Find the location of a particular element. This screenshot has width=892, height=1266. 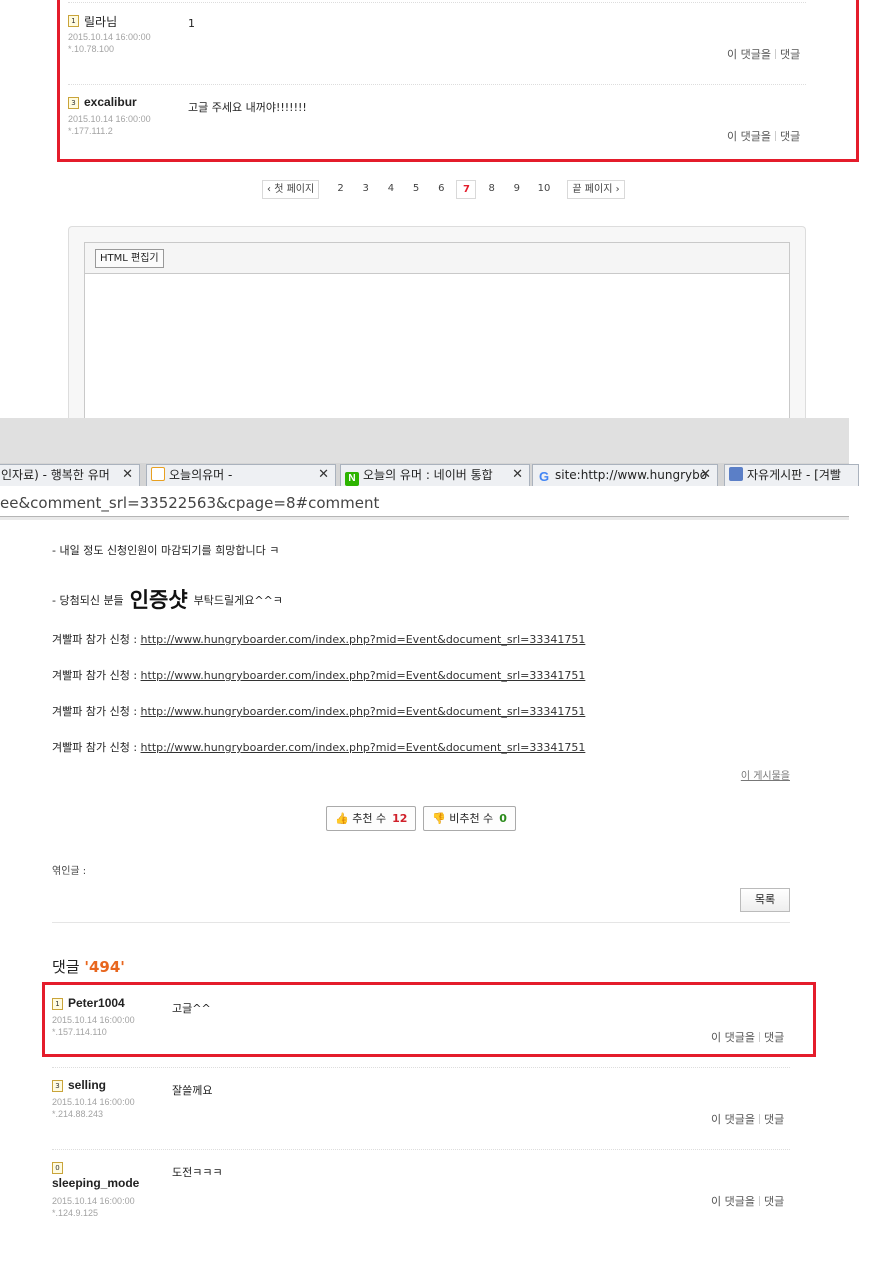

comments-label: 댓글 is located at coordinates (66, 967).